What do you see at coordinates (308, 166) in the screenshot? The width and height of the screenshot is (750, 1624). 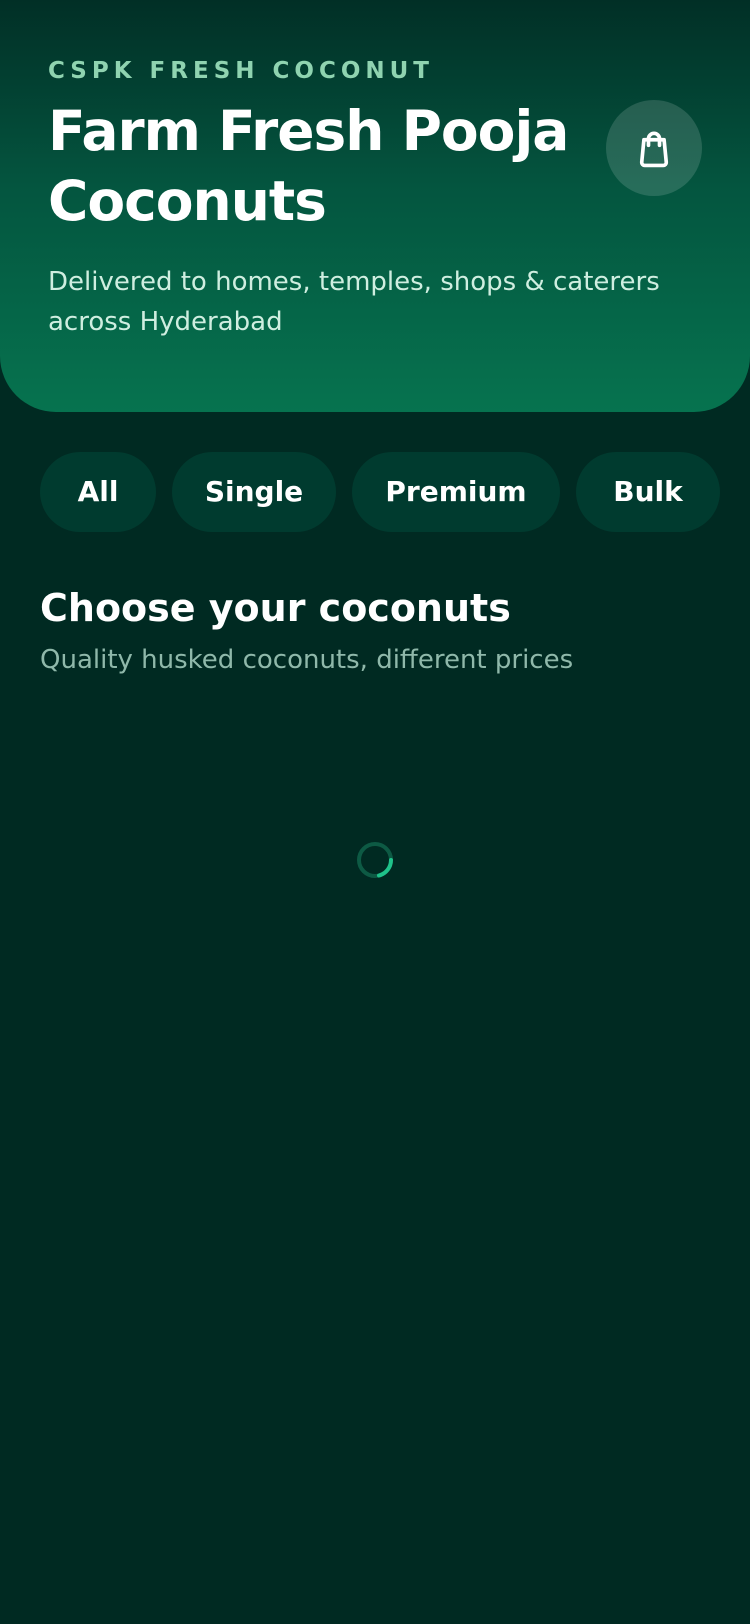 I see `page-title: Farm Fresh Pooja Coconuts` at bounding box center [308, 166].